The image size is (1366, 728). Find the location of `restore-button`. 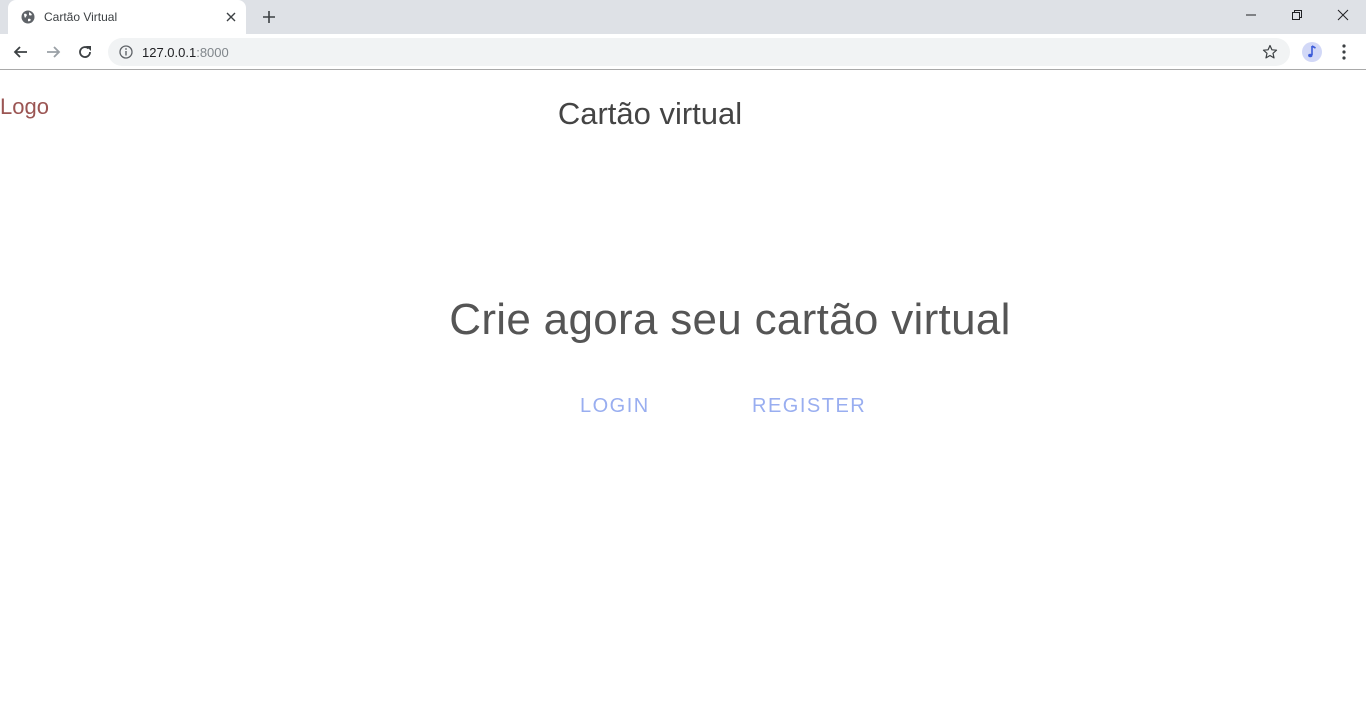

restore-button is located at coordinates (1297, 15).